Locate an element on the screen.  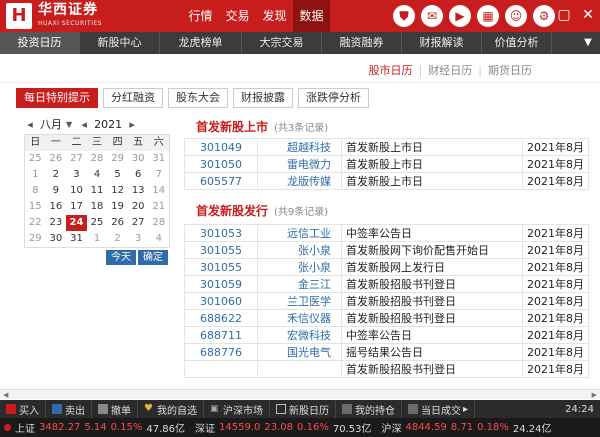
sell-button: 卖出 is located at coordinates (69, 409).